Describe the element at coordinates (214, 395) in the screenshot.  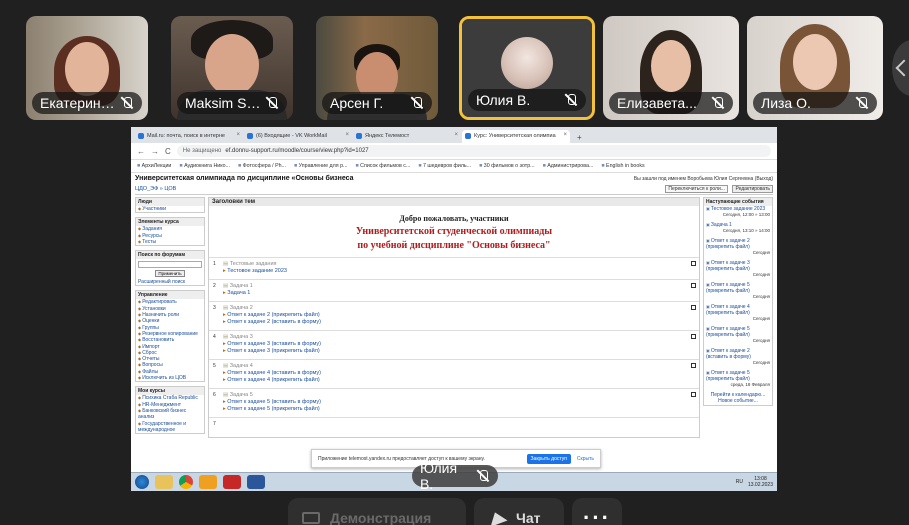
I see `topic-number: 6` at that location.